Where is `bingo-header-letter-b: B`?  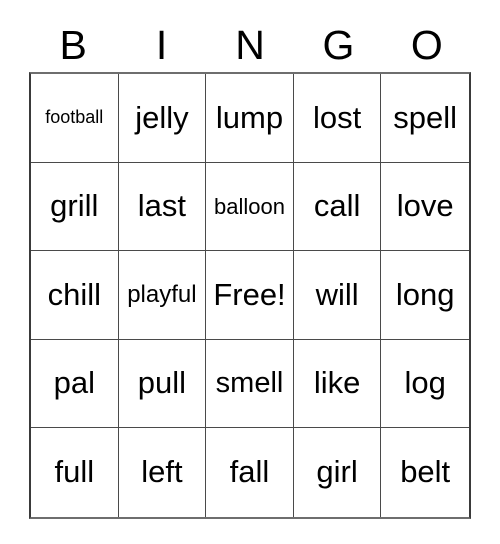
bingo-header-letter-b: B is located at coordinates (73, 44).